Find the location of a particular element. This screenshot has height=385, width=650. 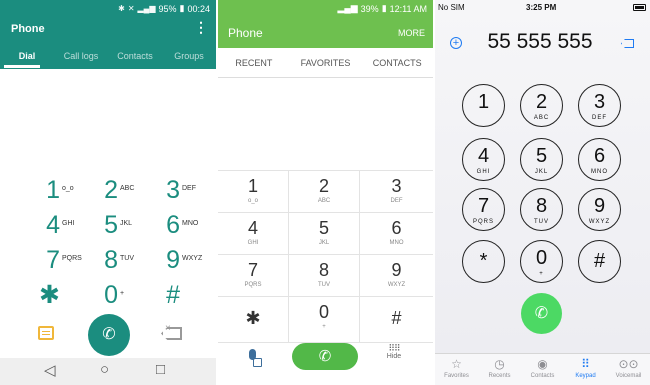

tab-keypad: ⠿ Keypad is located at coordinates (585, 369).